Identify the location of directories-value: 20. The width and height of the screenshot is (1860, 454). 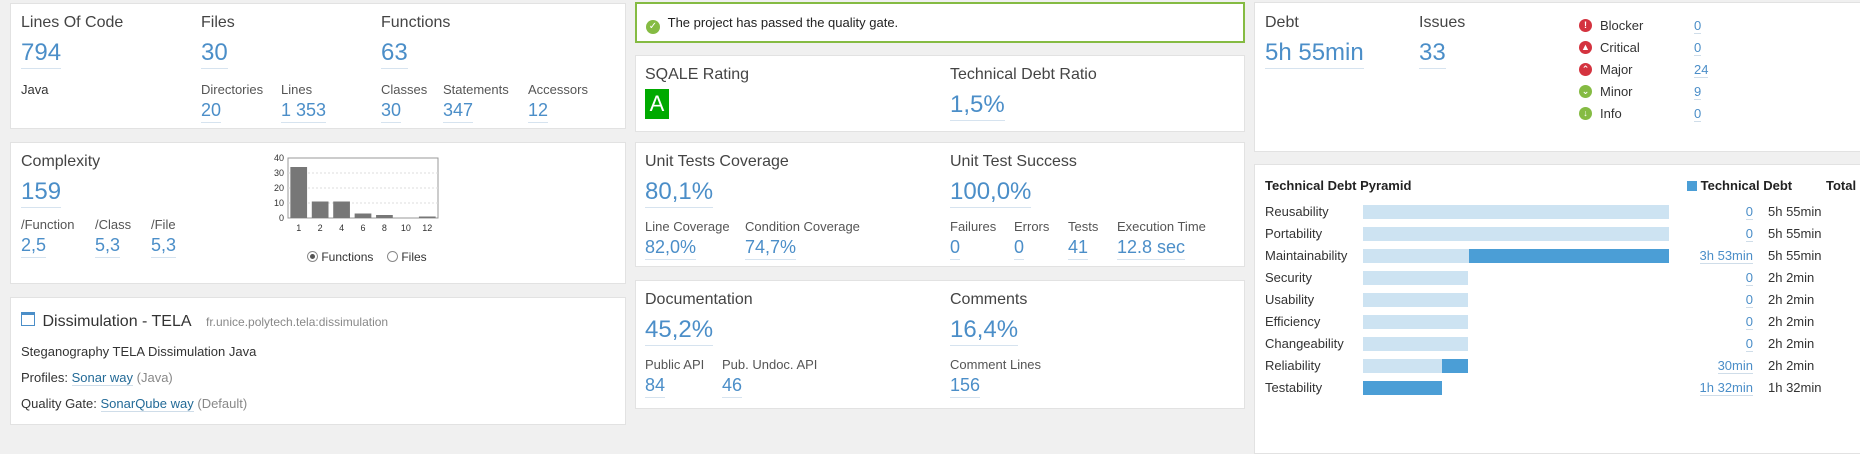
(211, 111).